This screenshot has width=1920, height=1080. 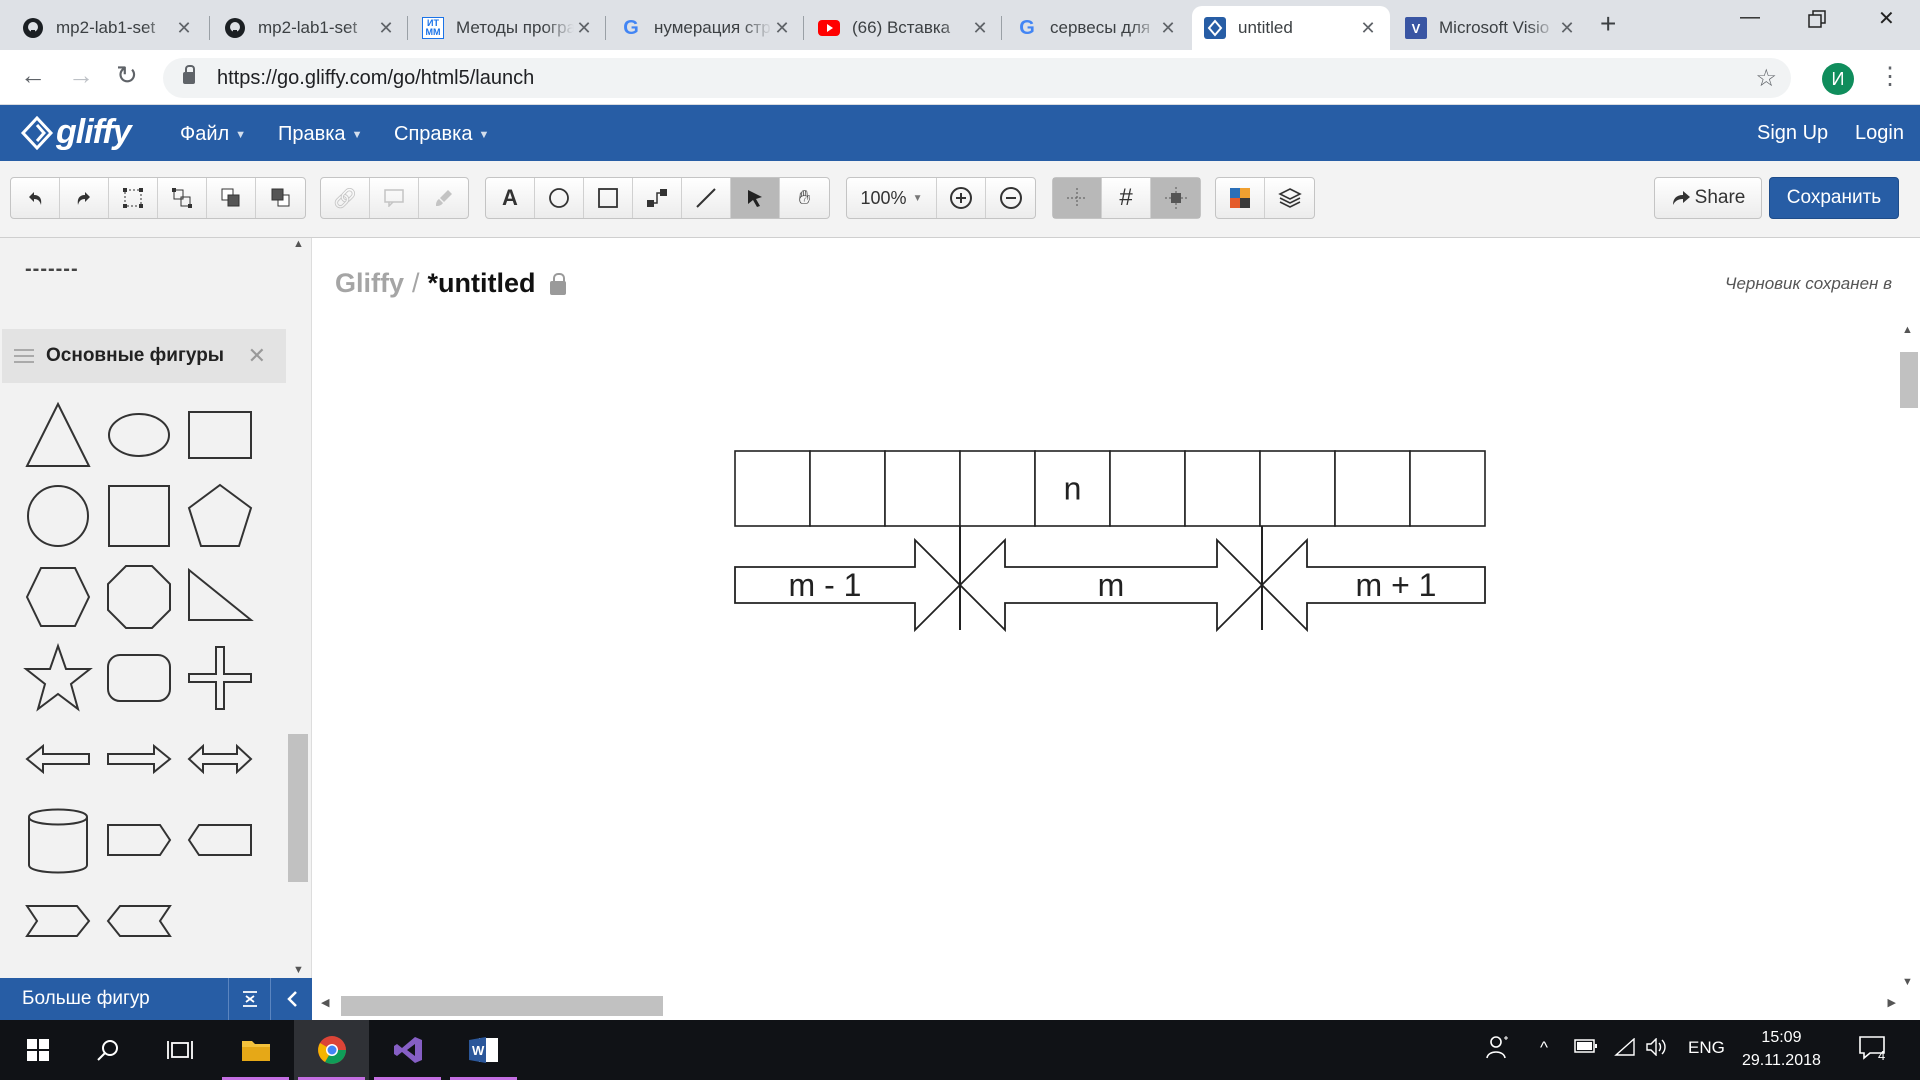 I want to click on line-tool-icon, so click(x=706, y=198).